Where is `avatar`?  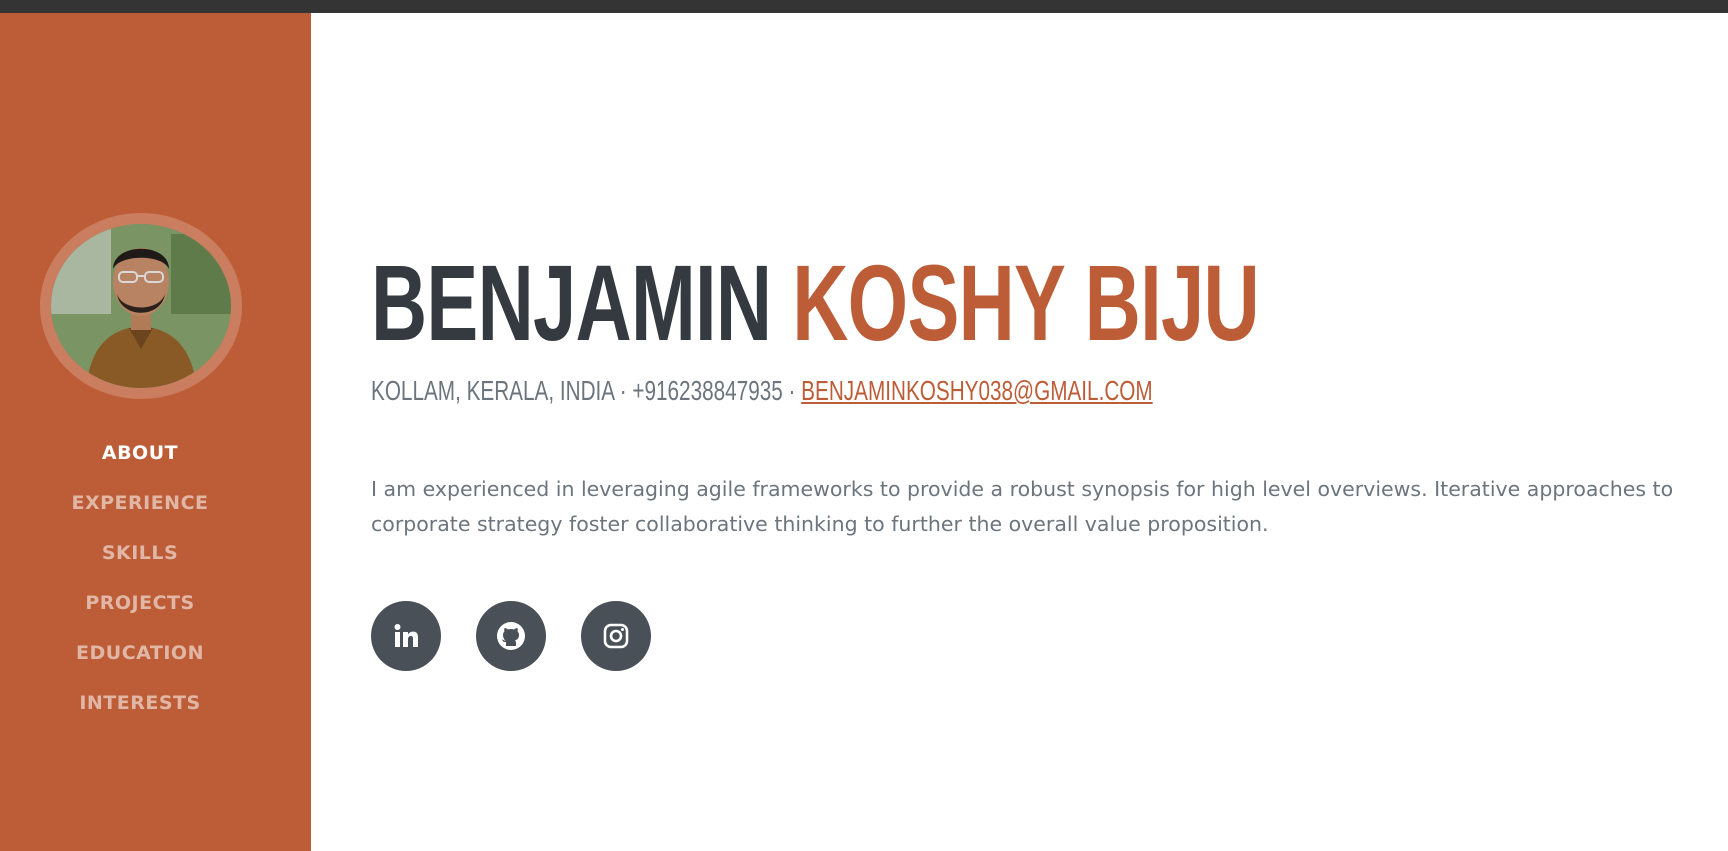 avatar is located at coordinates (141, 306).